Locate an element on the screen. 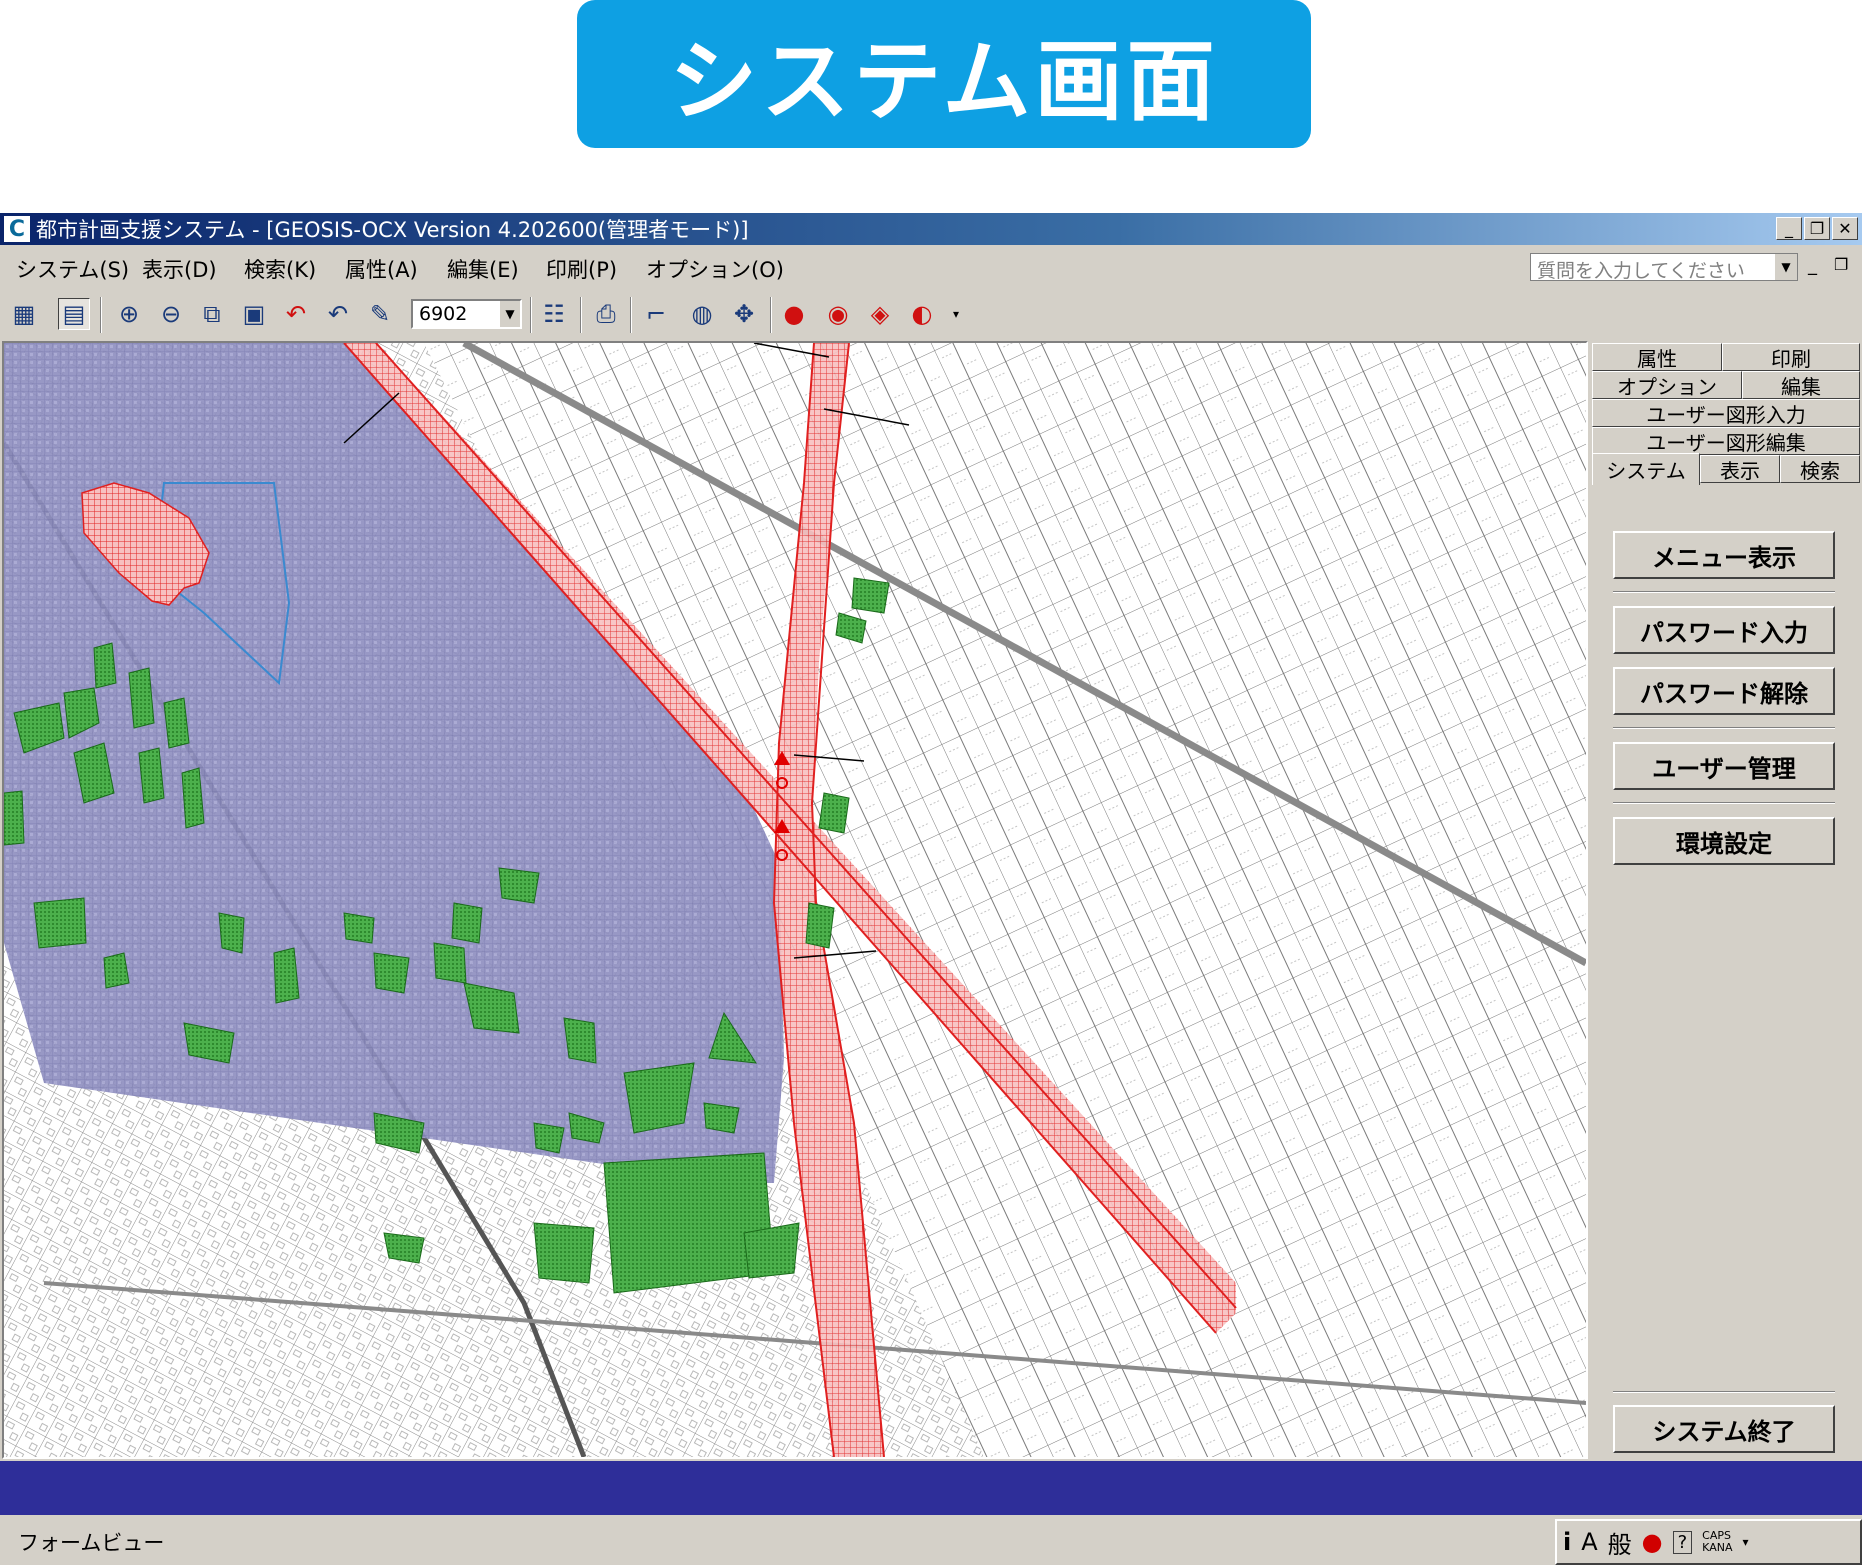  measure-icon: ⌐ is located at coordinates (656, 314).